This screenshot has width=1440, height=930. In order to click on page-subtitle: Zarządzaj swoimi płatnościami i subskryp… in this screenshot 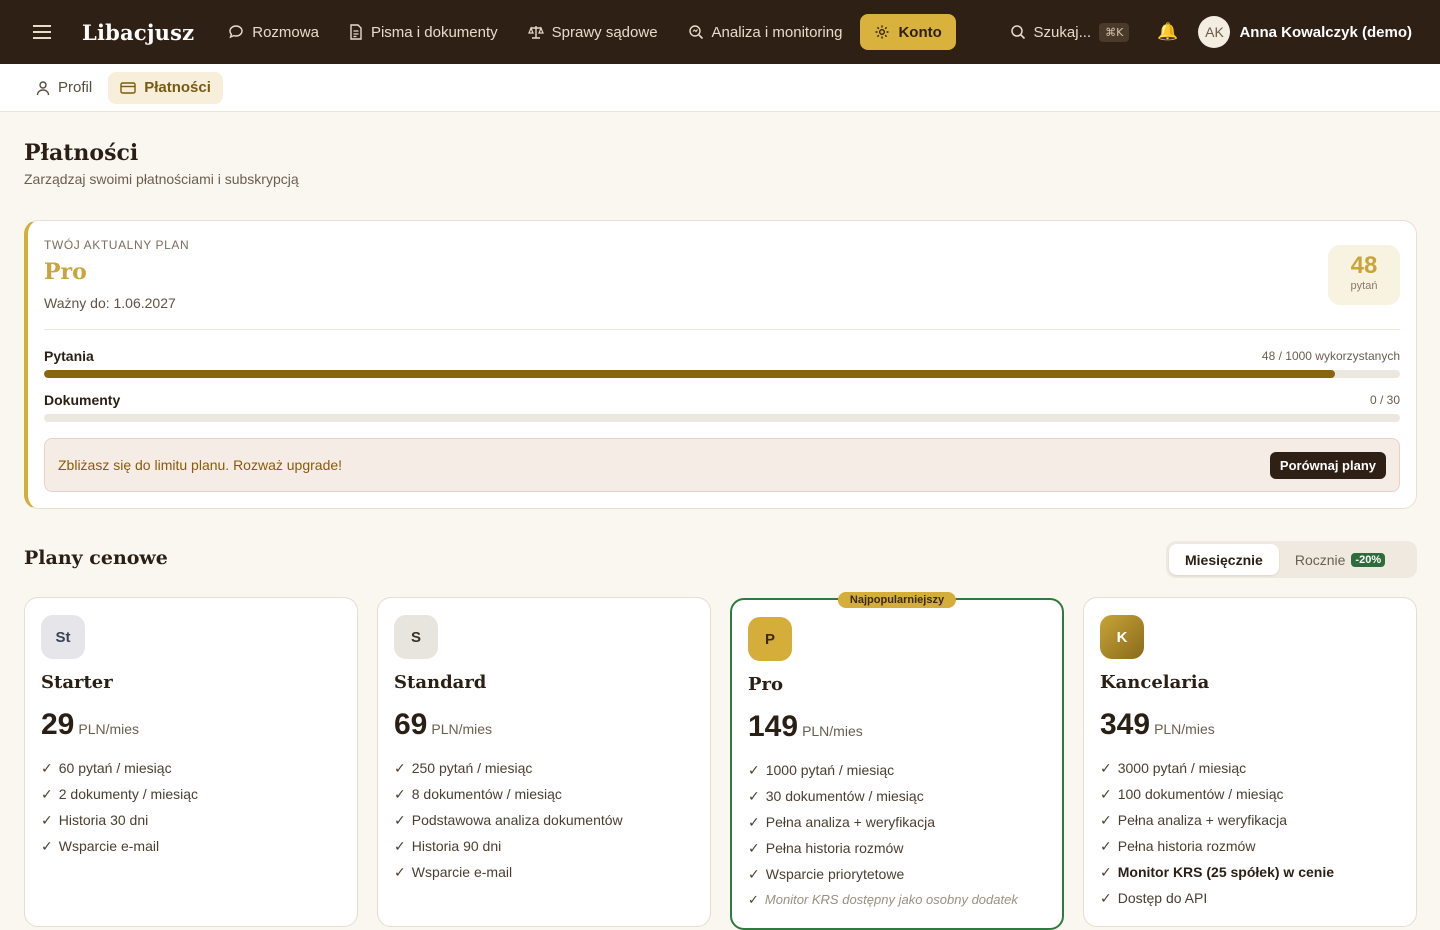, I will do `click(161, 179)`.